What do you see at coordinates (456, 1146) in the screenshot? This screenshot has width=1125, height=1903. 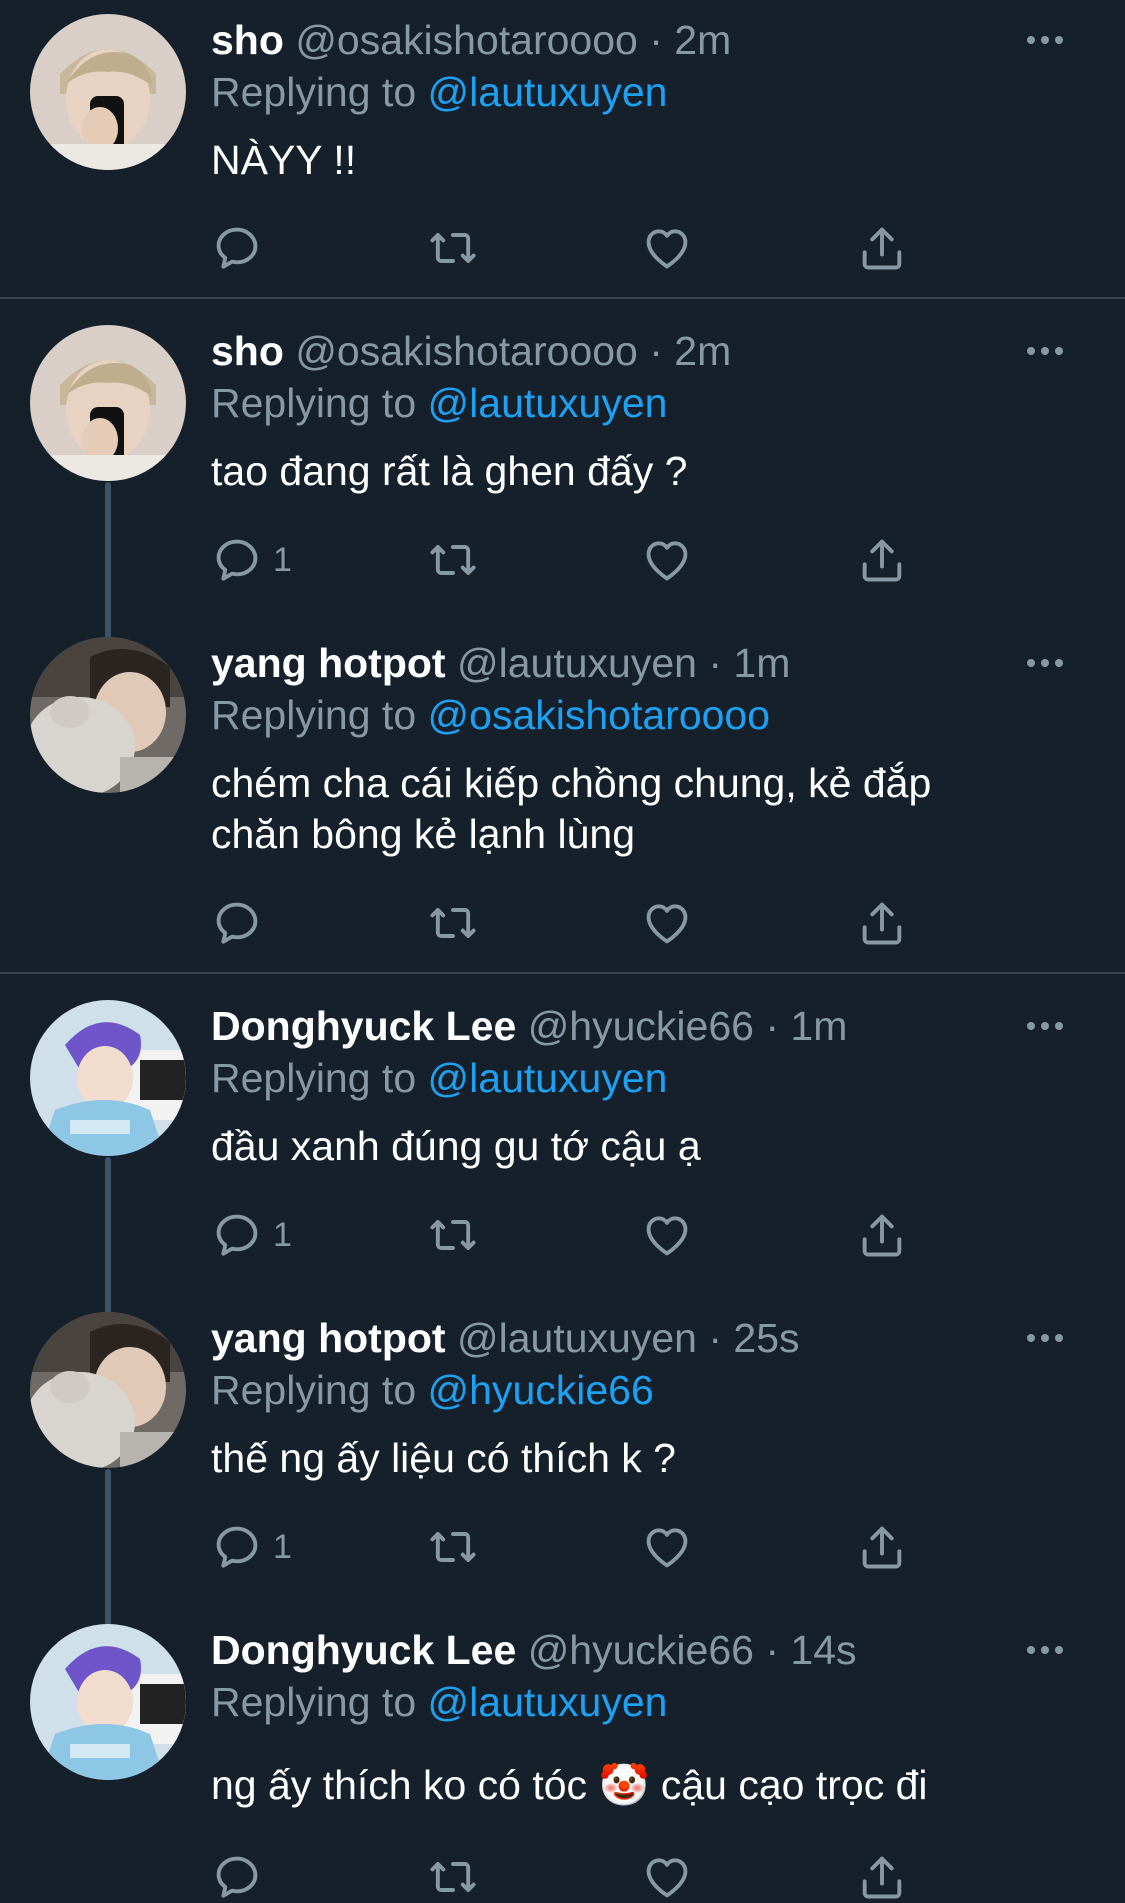 I see `tweet-text: đầu xanh đúng gu tớ cậu ạ` at bounding box center [456, 1146].